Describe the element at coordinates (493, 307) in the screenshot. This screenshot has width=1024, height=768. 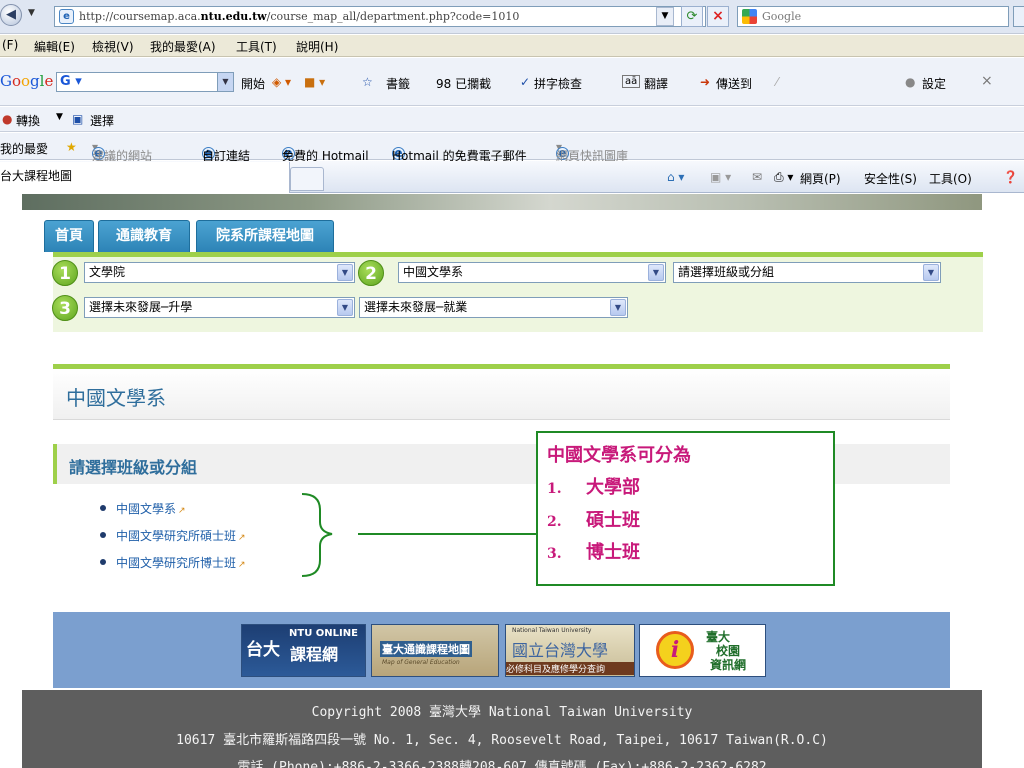
I see `future-career-select: 選擇未來發展─就業 ▼` at that location.